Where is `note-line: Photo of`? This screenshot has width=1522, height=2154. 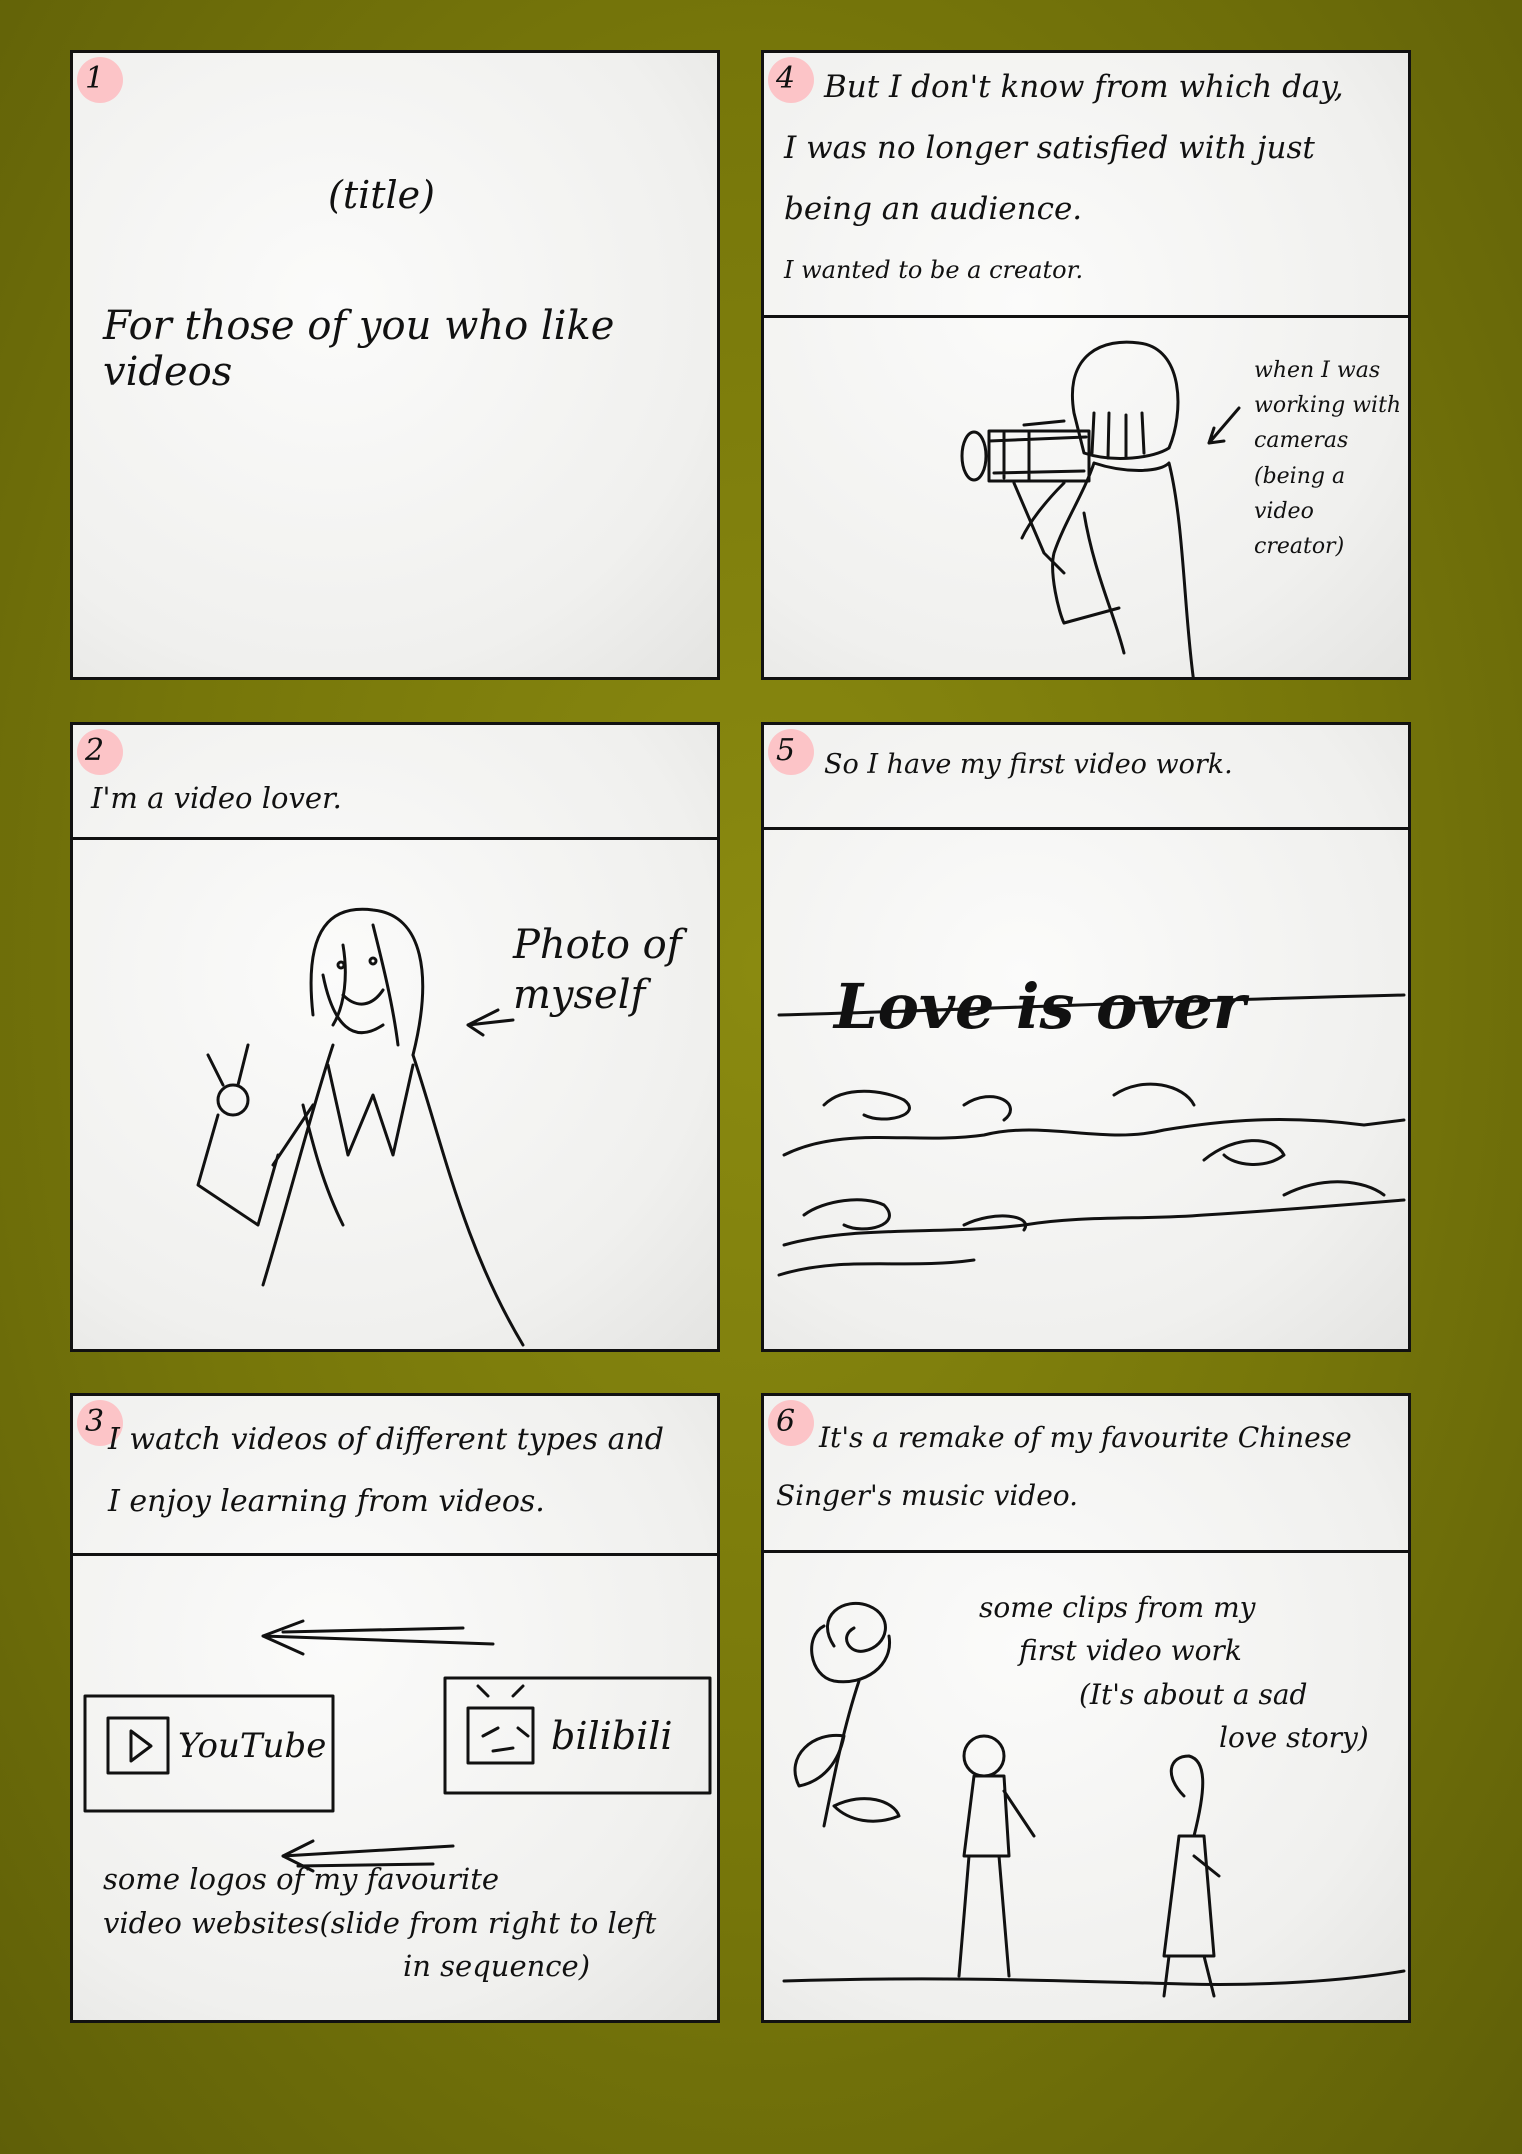 note-line: Photo of is located at coordinates (597, 945).